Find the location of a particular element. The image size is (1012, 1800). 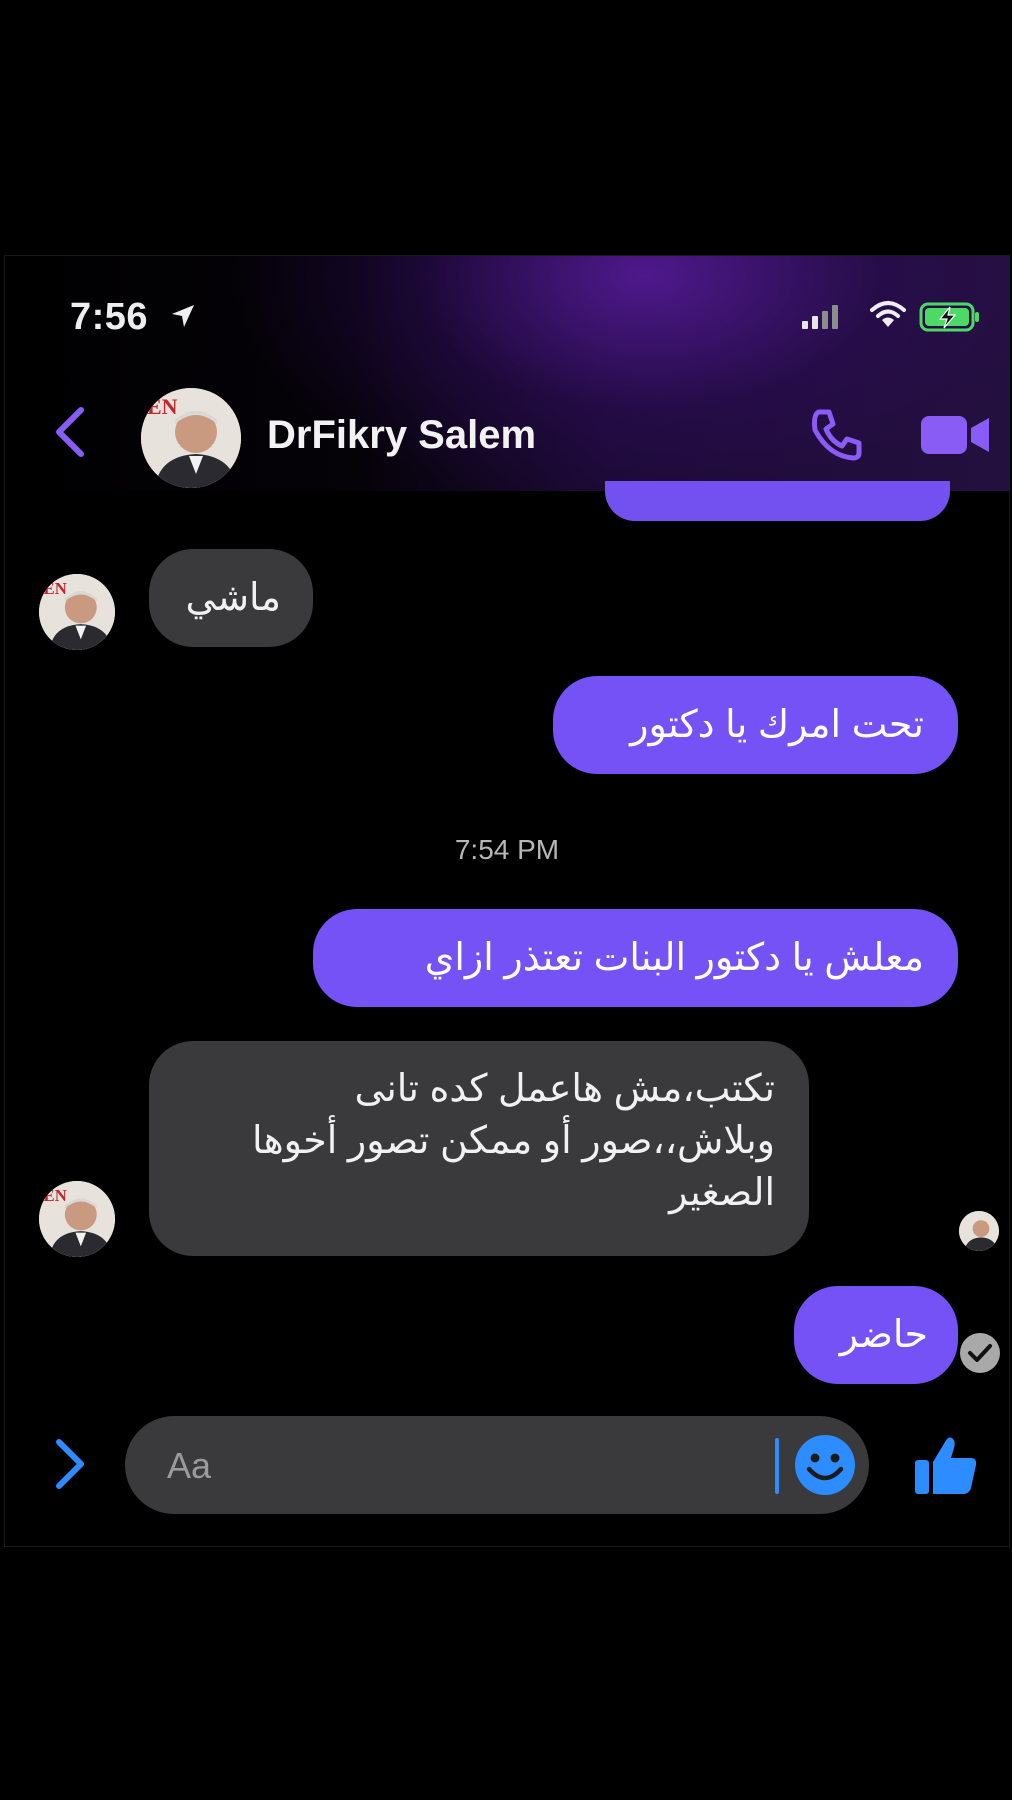

location-arrow-icon is located at coordinates (183, 316).